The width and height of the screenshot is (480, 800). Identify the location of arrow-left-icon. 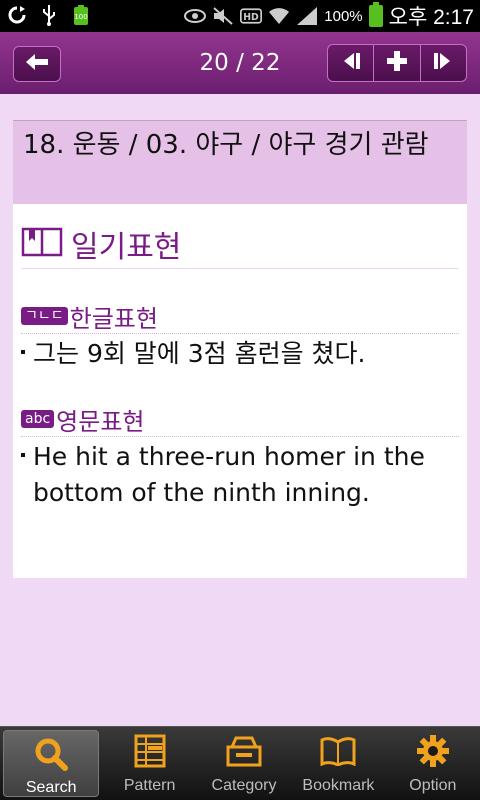
(37, 64).